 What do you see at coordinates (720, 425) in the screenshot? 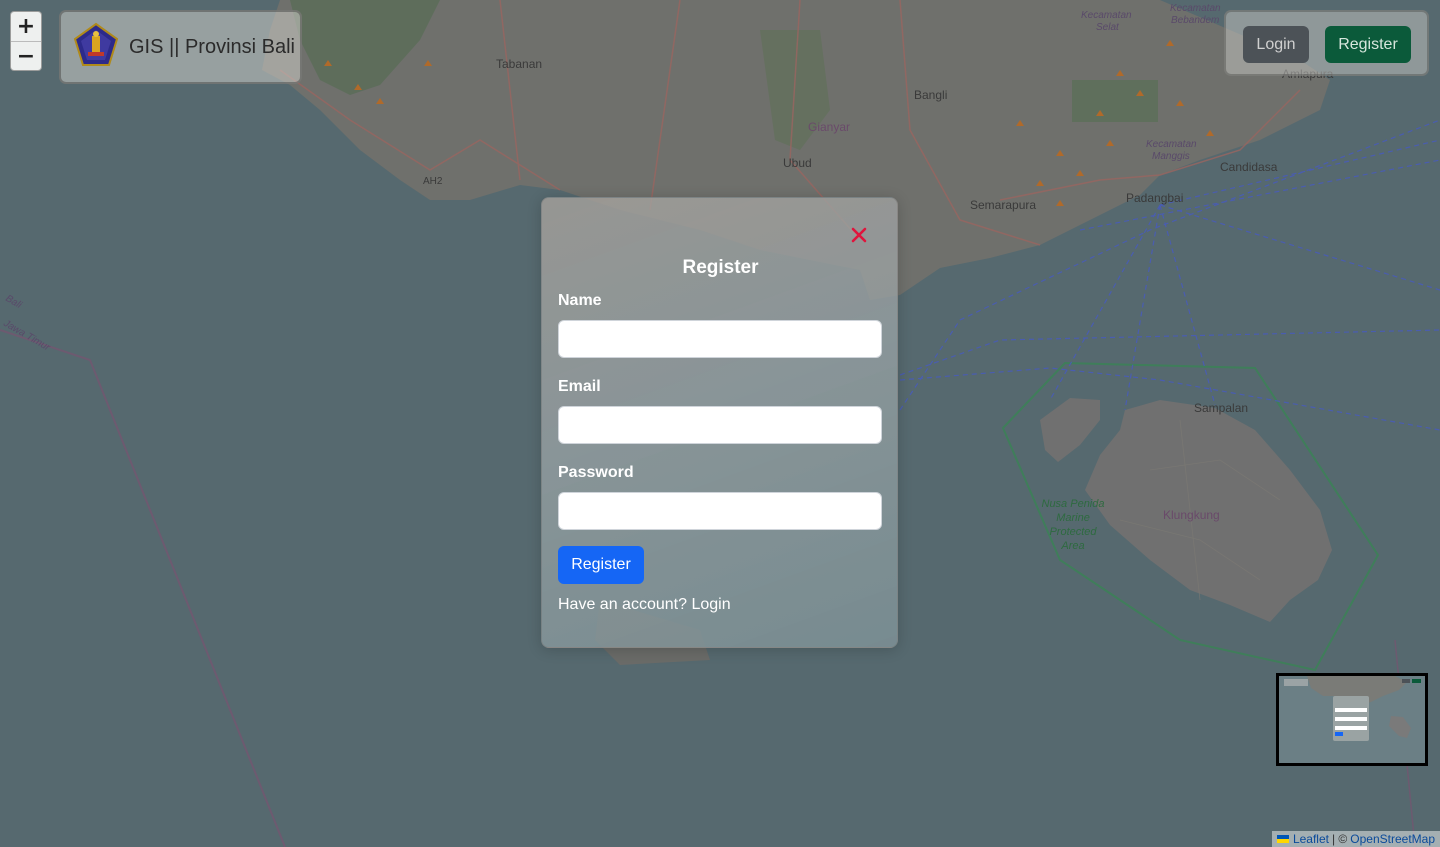
I see `email-field` at bounding box center [720, 425].